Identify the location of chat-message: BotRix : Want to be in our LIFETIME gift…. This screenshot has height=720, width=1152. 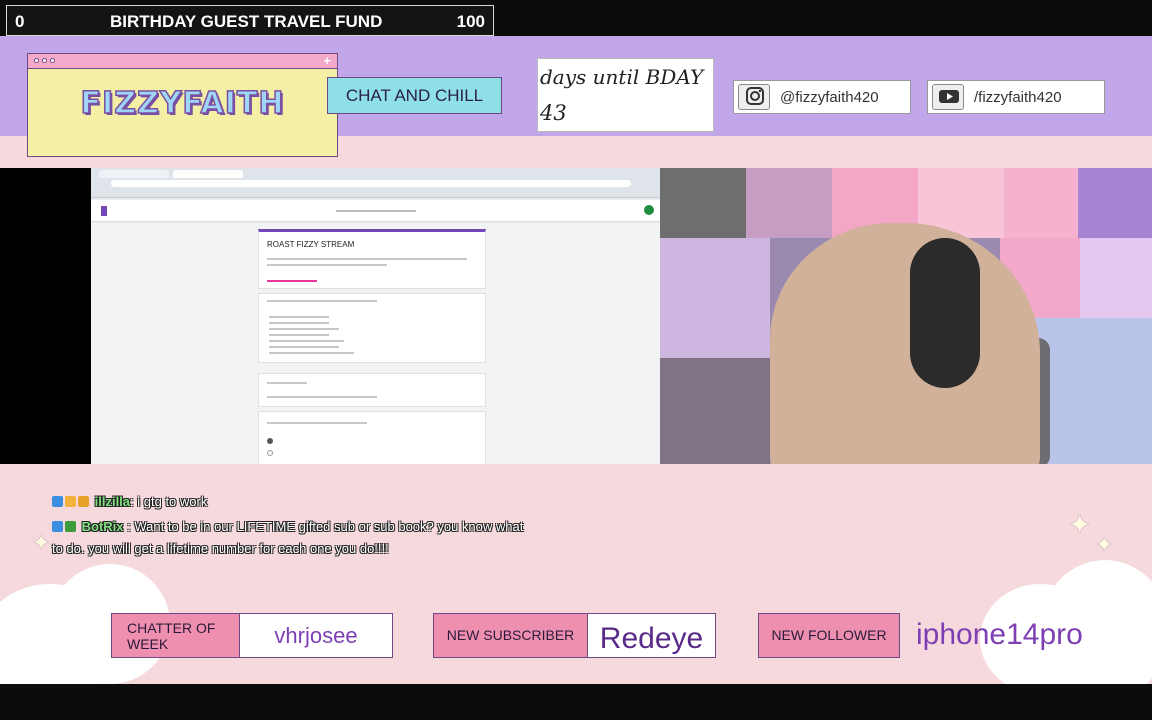
(287, 526).